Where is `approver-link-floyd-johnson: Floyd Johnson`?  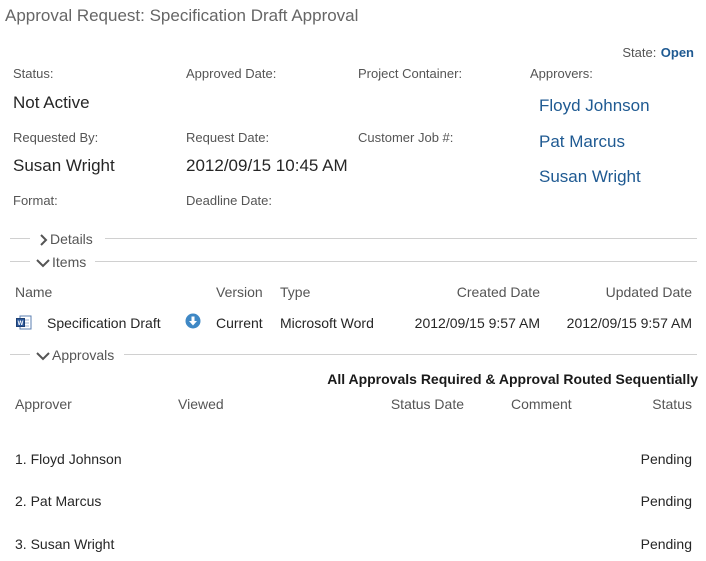 approver-link-floyd-johnson: Floyd Johnson is located at coordinates (594, 106).